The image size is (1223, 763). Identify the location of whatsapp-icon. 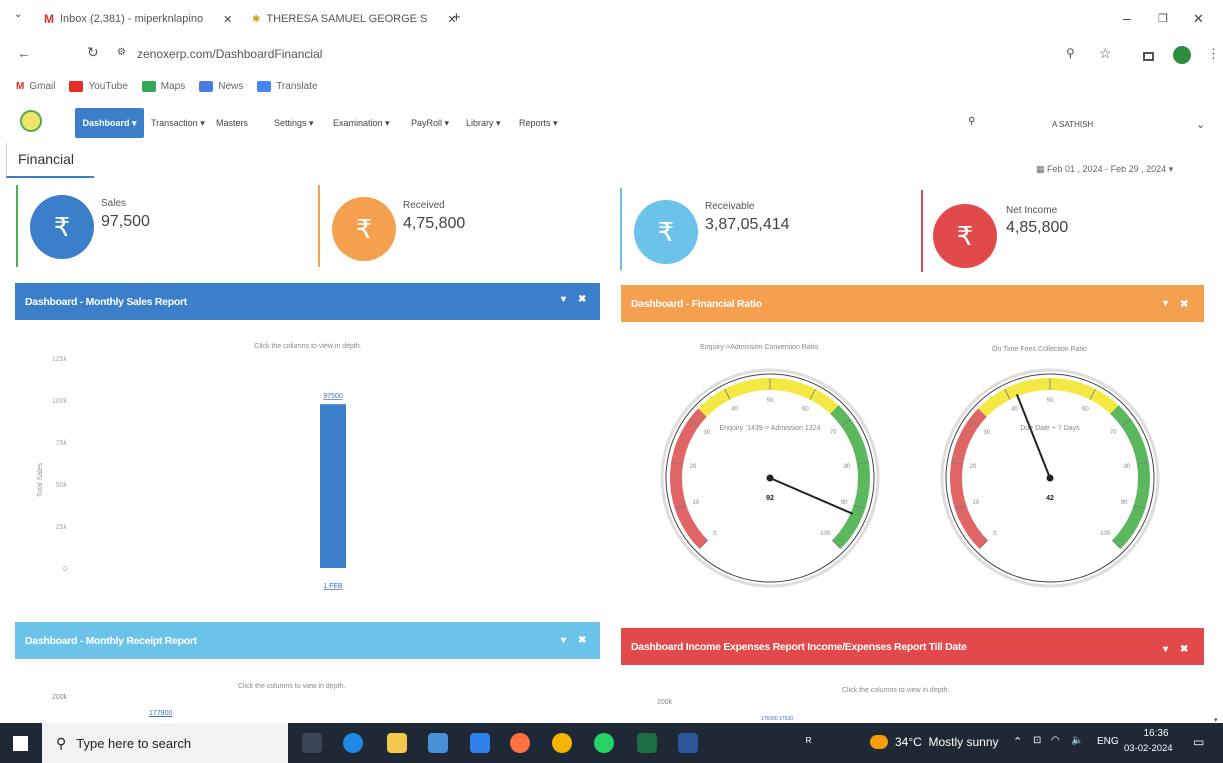
(604, 743).